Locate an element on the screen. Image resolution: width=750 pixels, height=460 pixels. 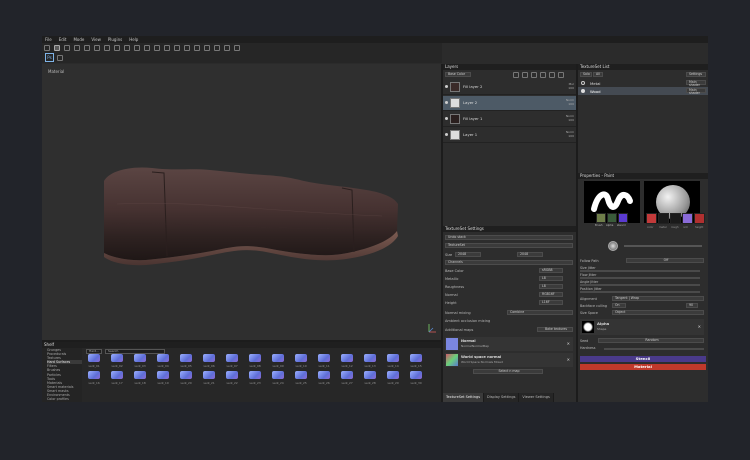
layer-row: Fill layer 1 Norm 100 is located at coordinates (509, 119).